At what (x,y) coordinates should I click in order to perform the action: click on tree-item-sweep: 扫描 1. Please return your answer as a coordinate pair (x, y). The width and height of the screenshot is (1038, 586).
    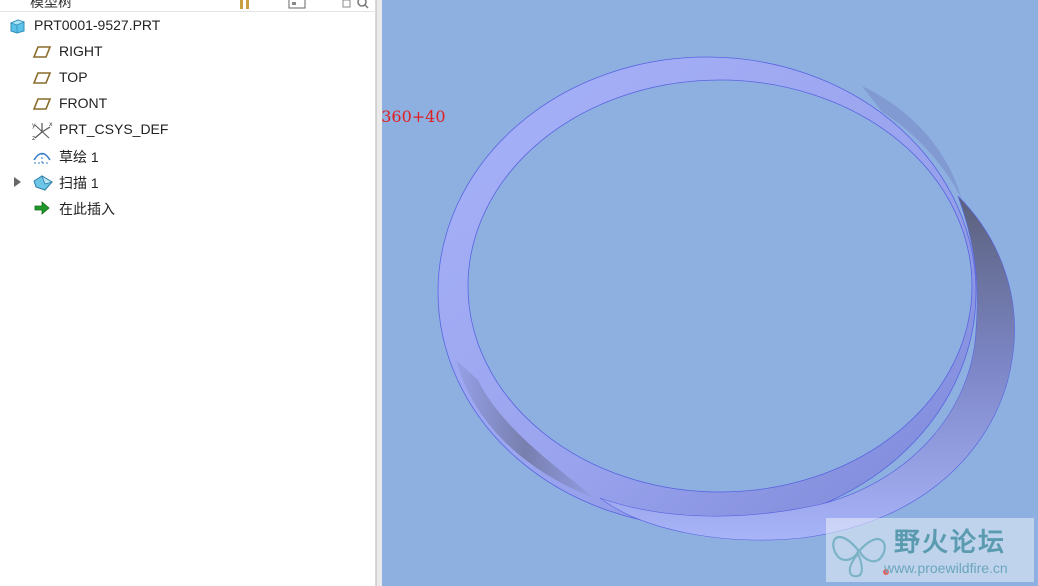
    Looking at the image, I should click on (185, 182).